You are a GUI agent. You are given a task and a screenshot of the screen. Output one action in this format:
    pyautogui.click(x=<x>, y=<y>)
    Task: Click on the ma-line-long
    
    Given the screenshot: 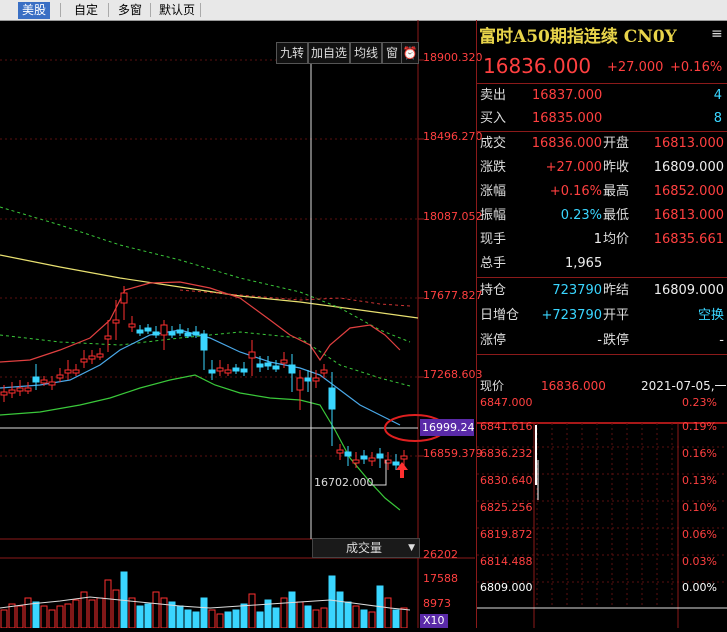 What is the action you would take?
    pyautogui.click(x=209, y=286)
    